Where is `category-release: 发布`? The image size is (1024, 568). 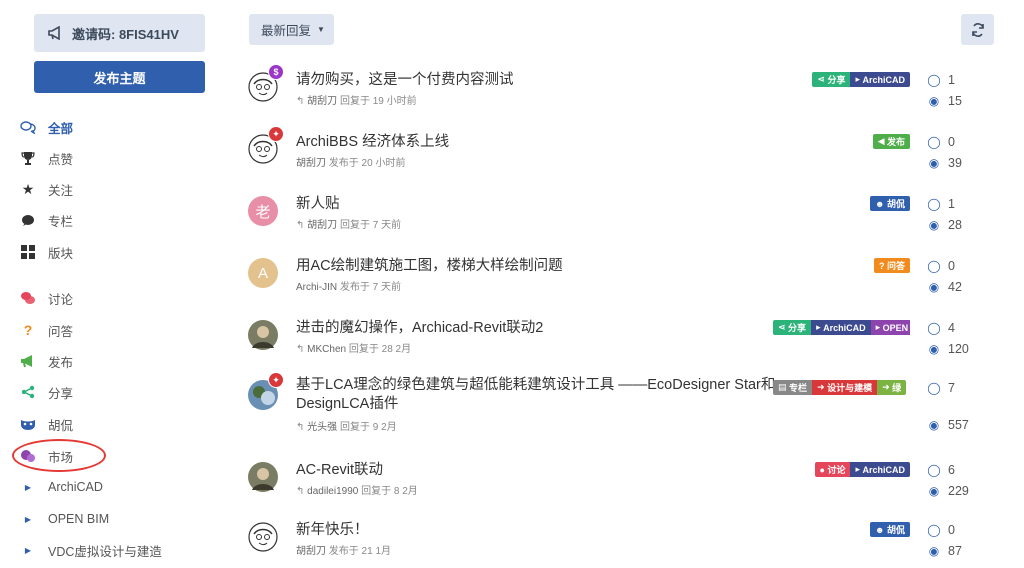 category-release: 发布 is located at coordinates (46, 361).